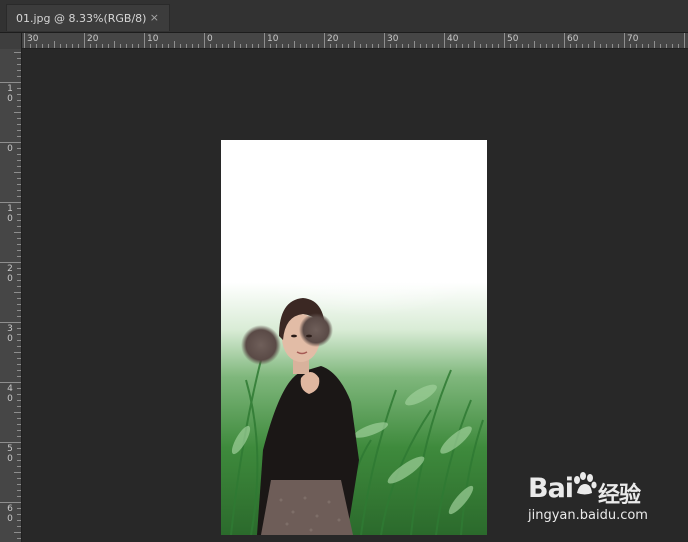  What do you see at coordinates (10, 389) in the screenshot?
I see `ruler-label: 4` at bounding box center [10, 389].